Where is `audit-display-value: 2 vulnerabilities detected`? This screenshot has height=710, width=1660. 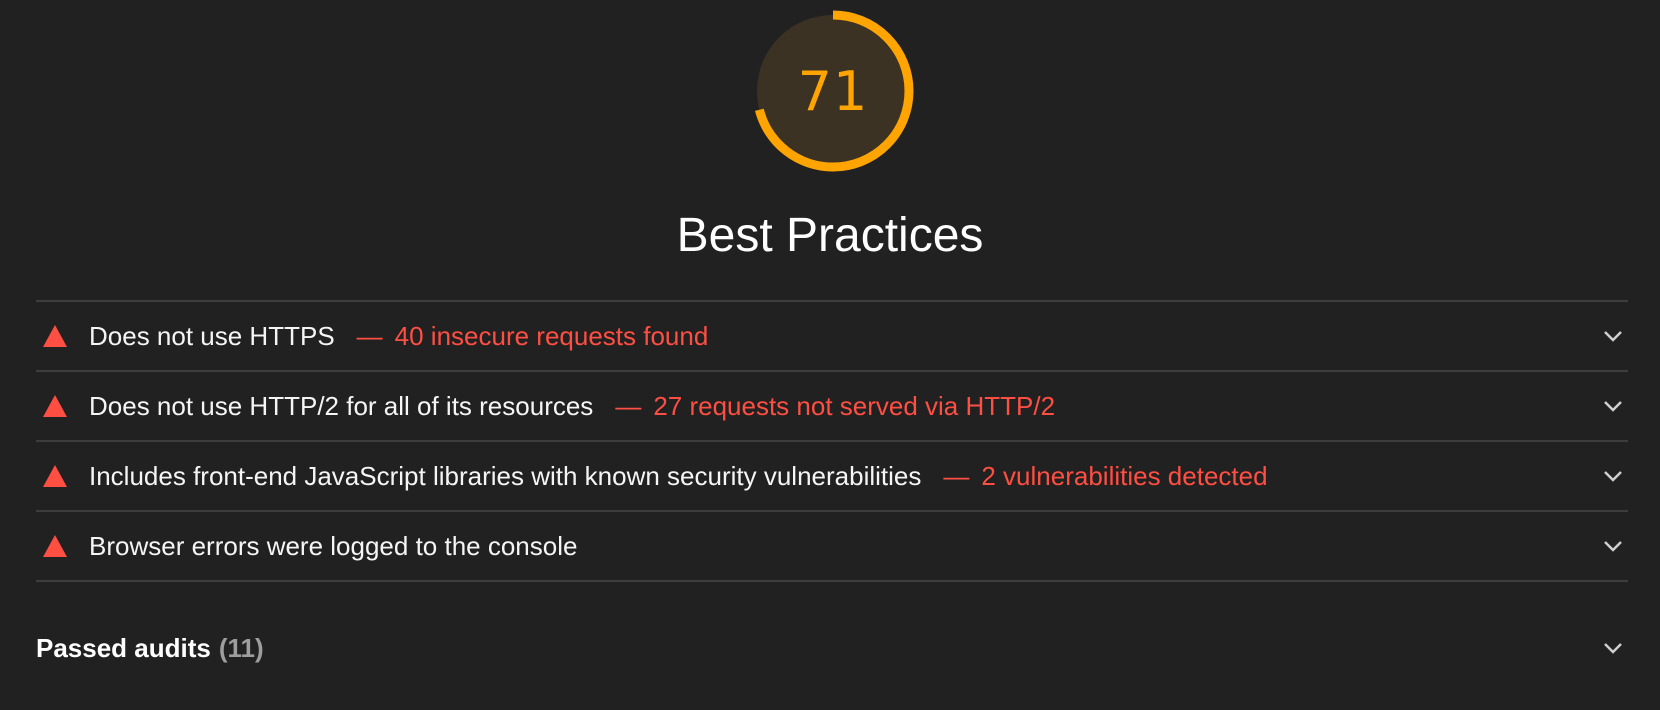 audit-display-value: 2 vulnerabilities detected is located at coordinates (1124, 475).